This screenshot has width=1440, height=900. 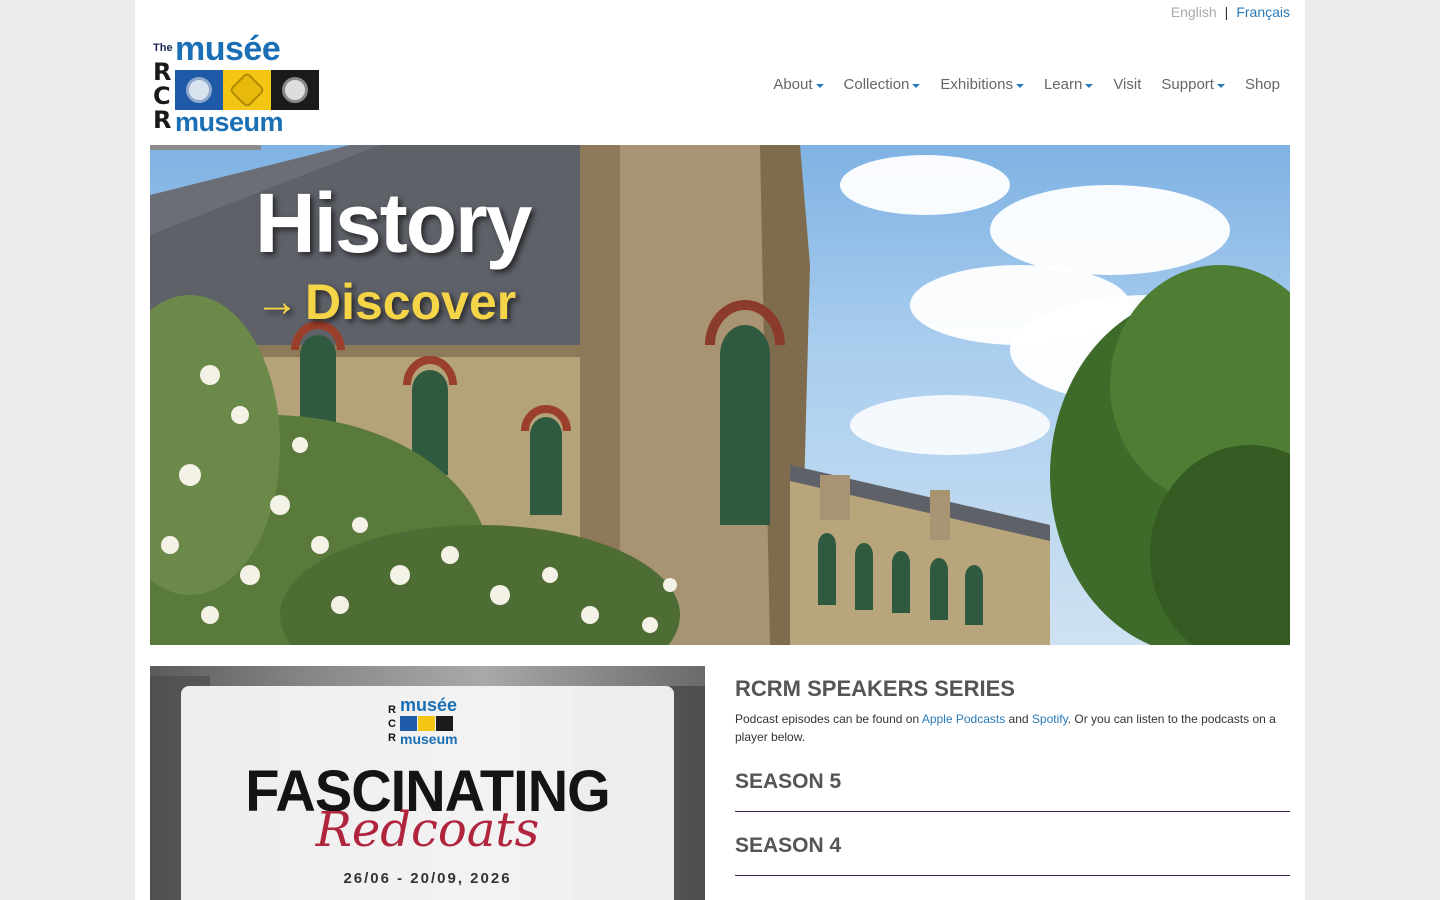 What do you see at coordinates (393, 223) in the screenshot?
I see `hero-title: History` at bounding box center [393, 223].